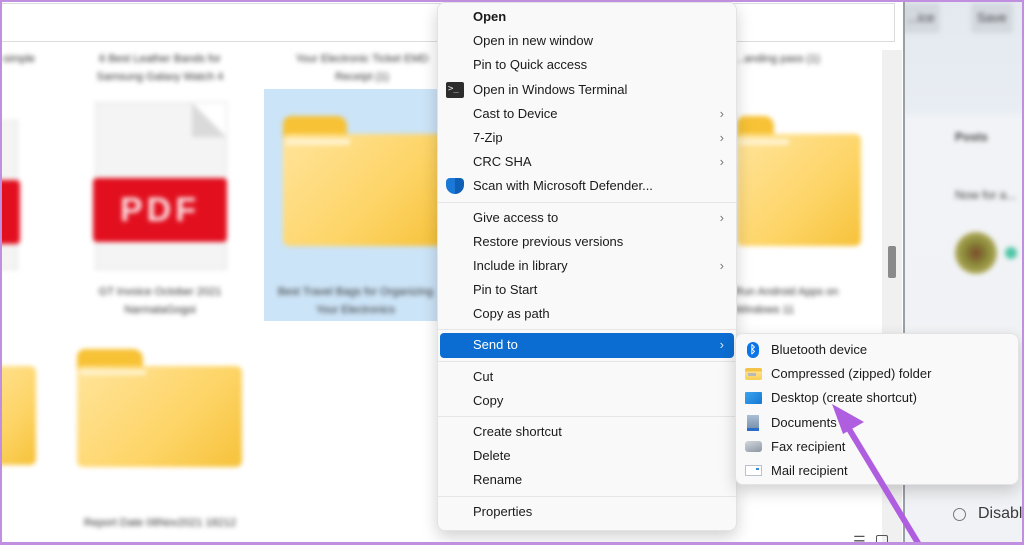 This screenshot has height=545, width=1024. What do you see at coordinates (805, 301) in the screenshot?
I see `file-label: Run Android Apps on Windows 11` at bounding box center [805, 301].